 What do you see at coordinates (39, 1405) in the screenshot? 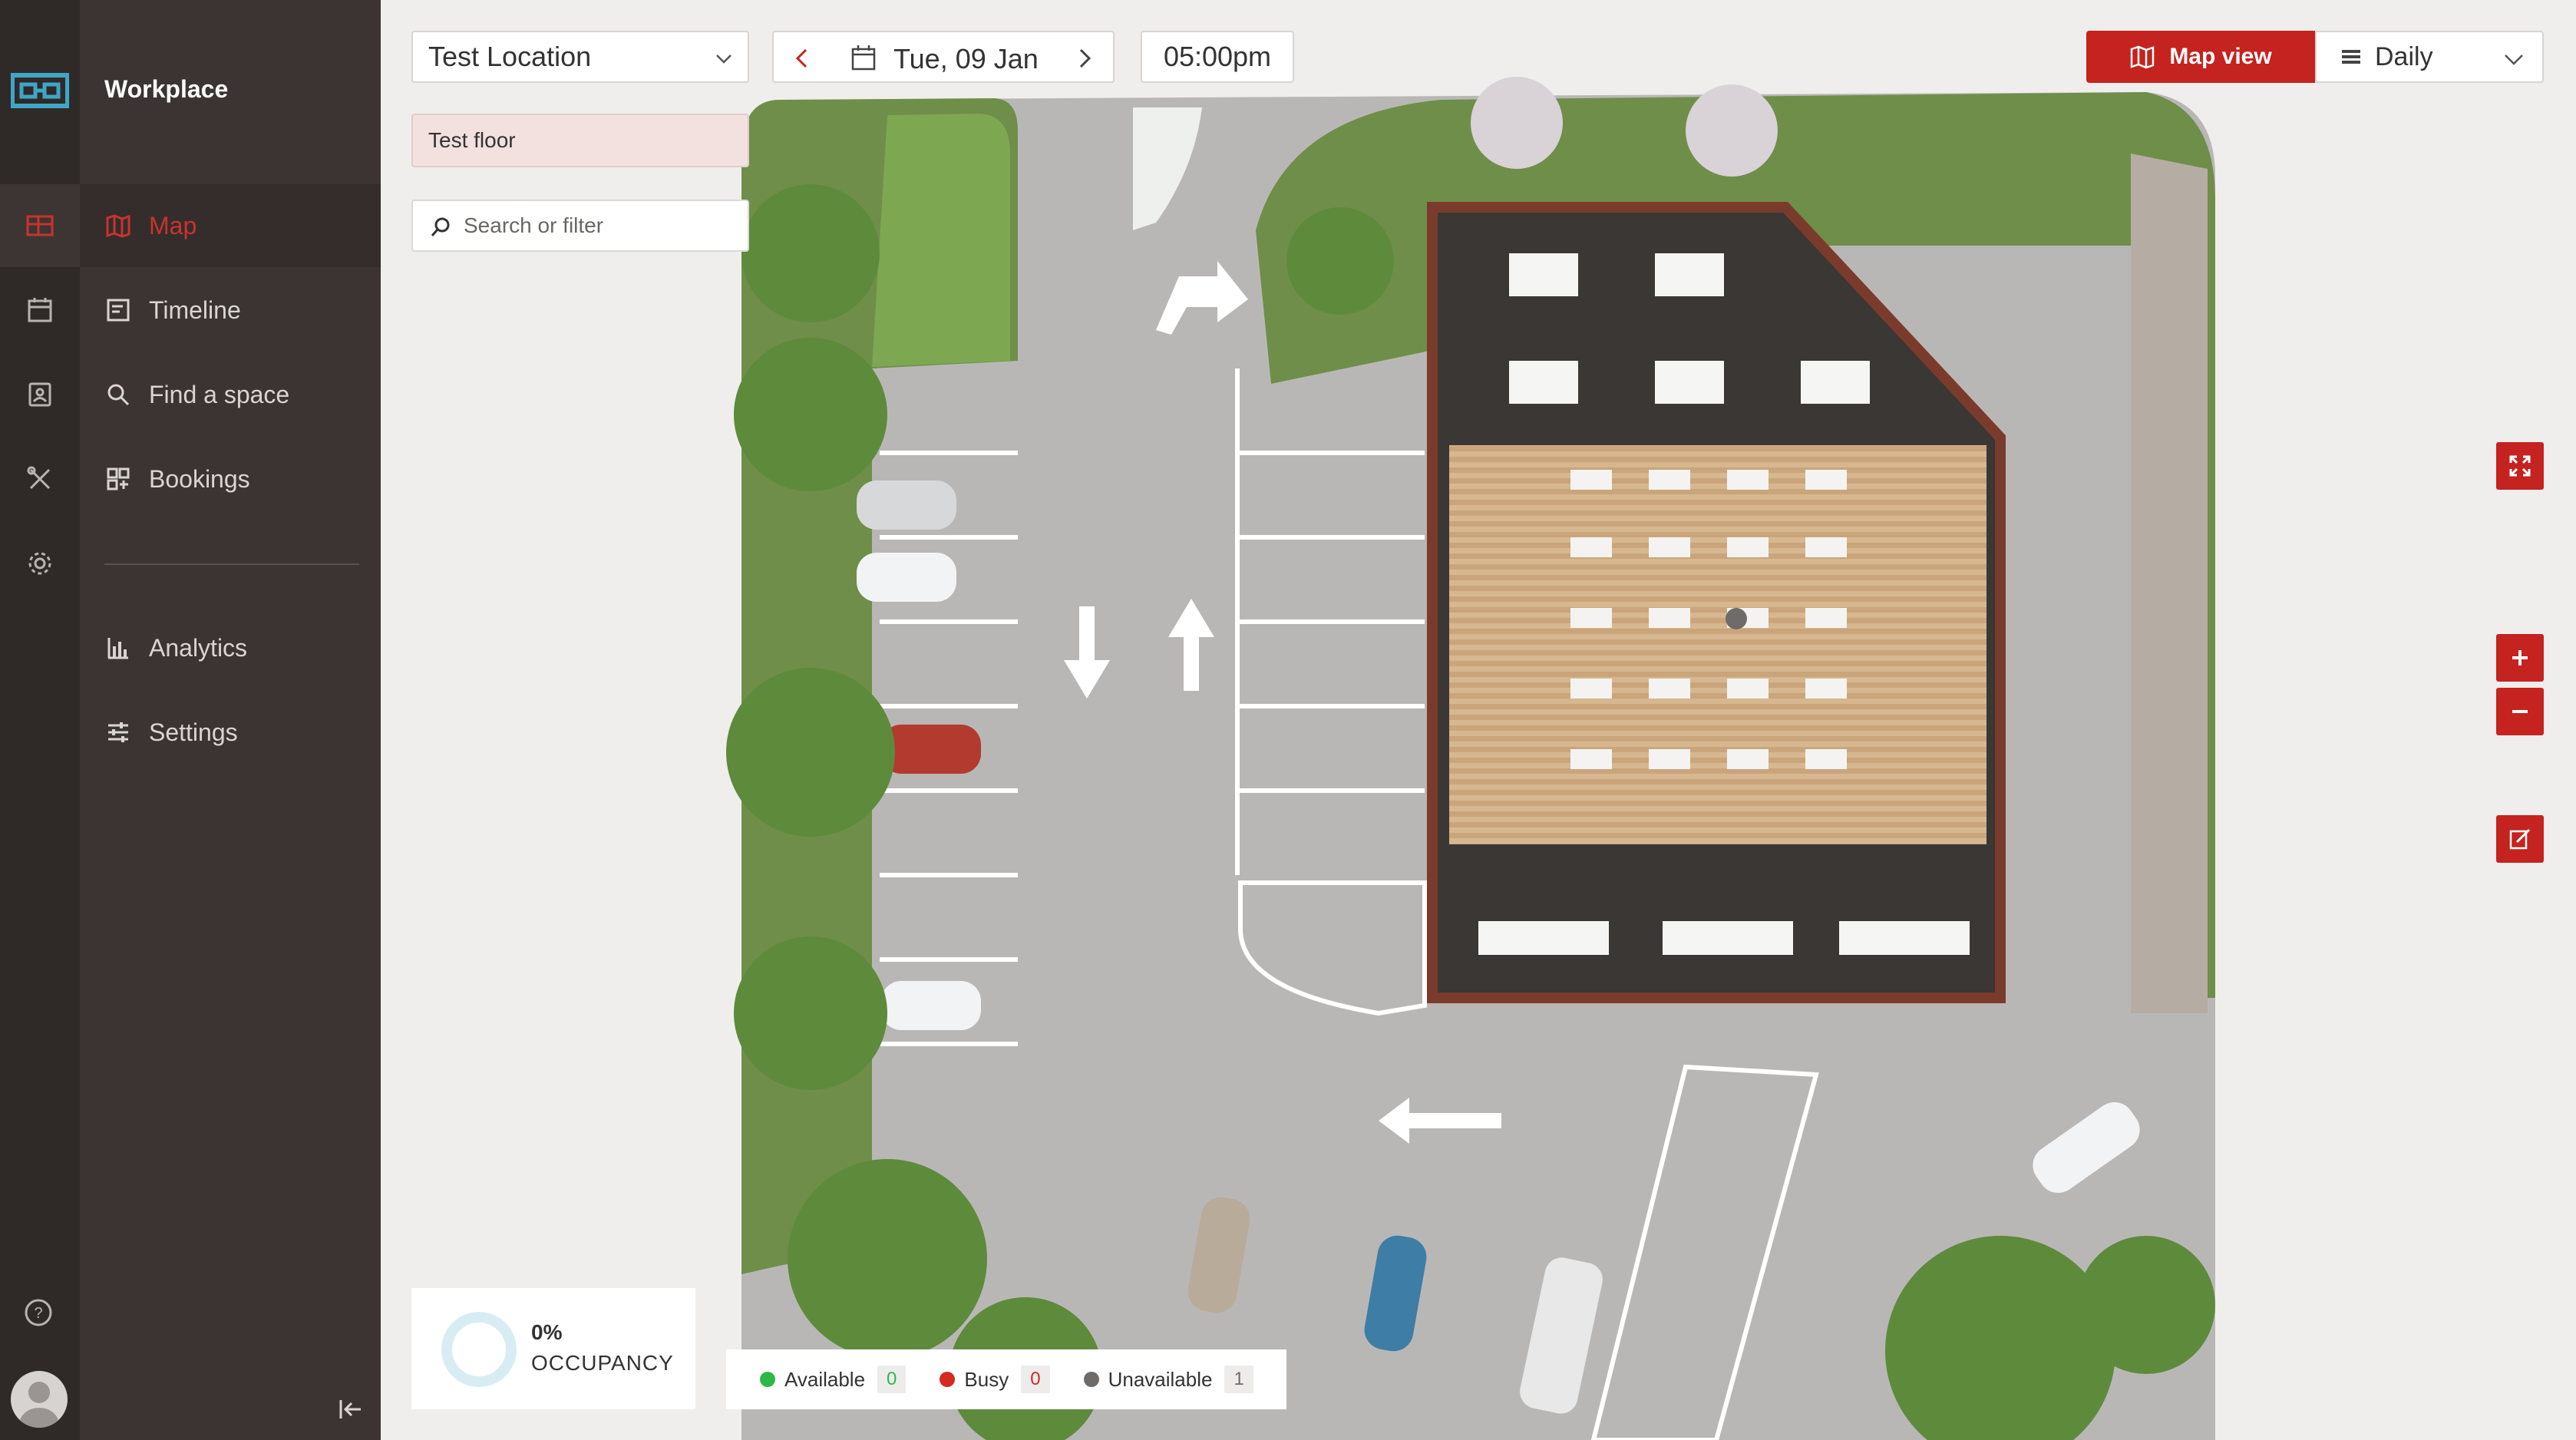
I see `user-icon` at bounding box center [39, 1405].